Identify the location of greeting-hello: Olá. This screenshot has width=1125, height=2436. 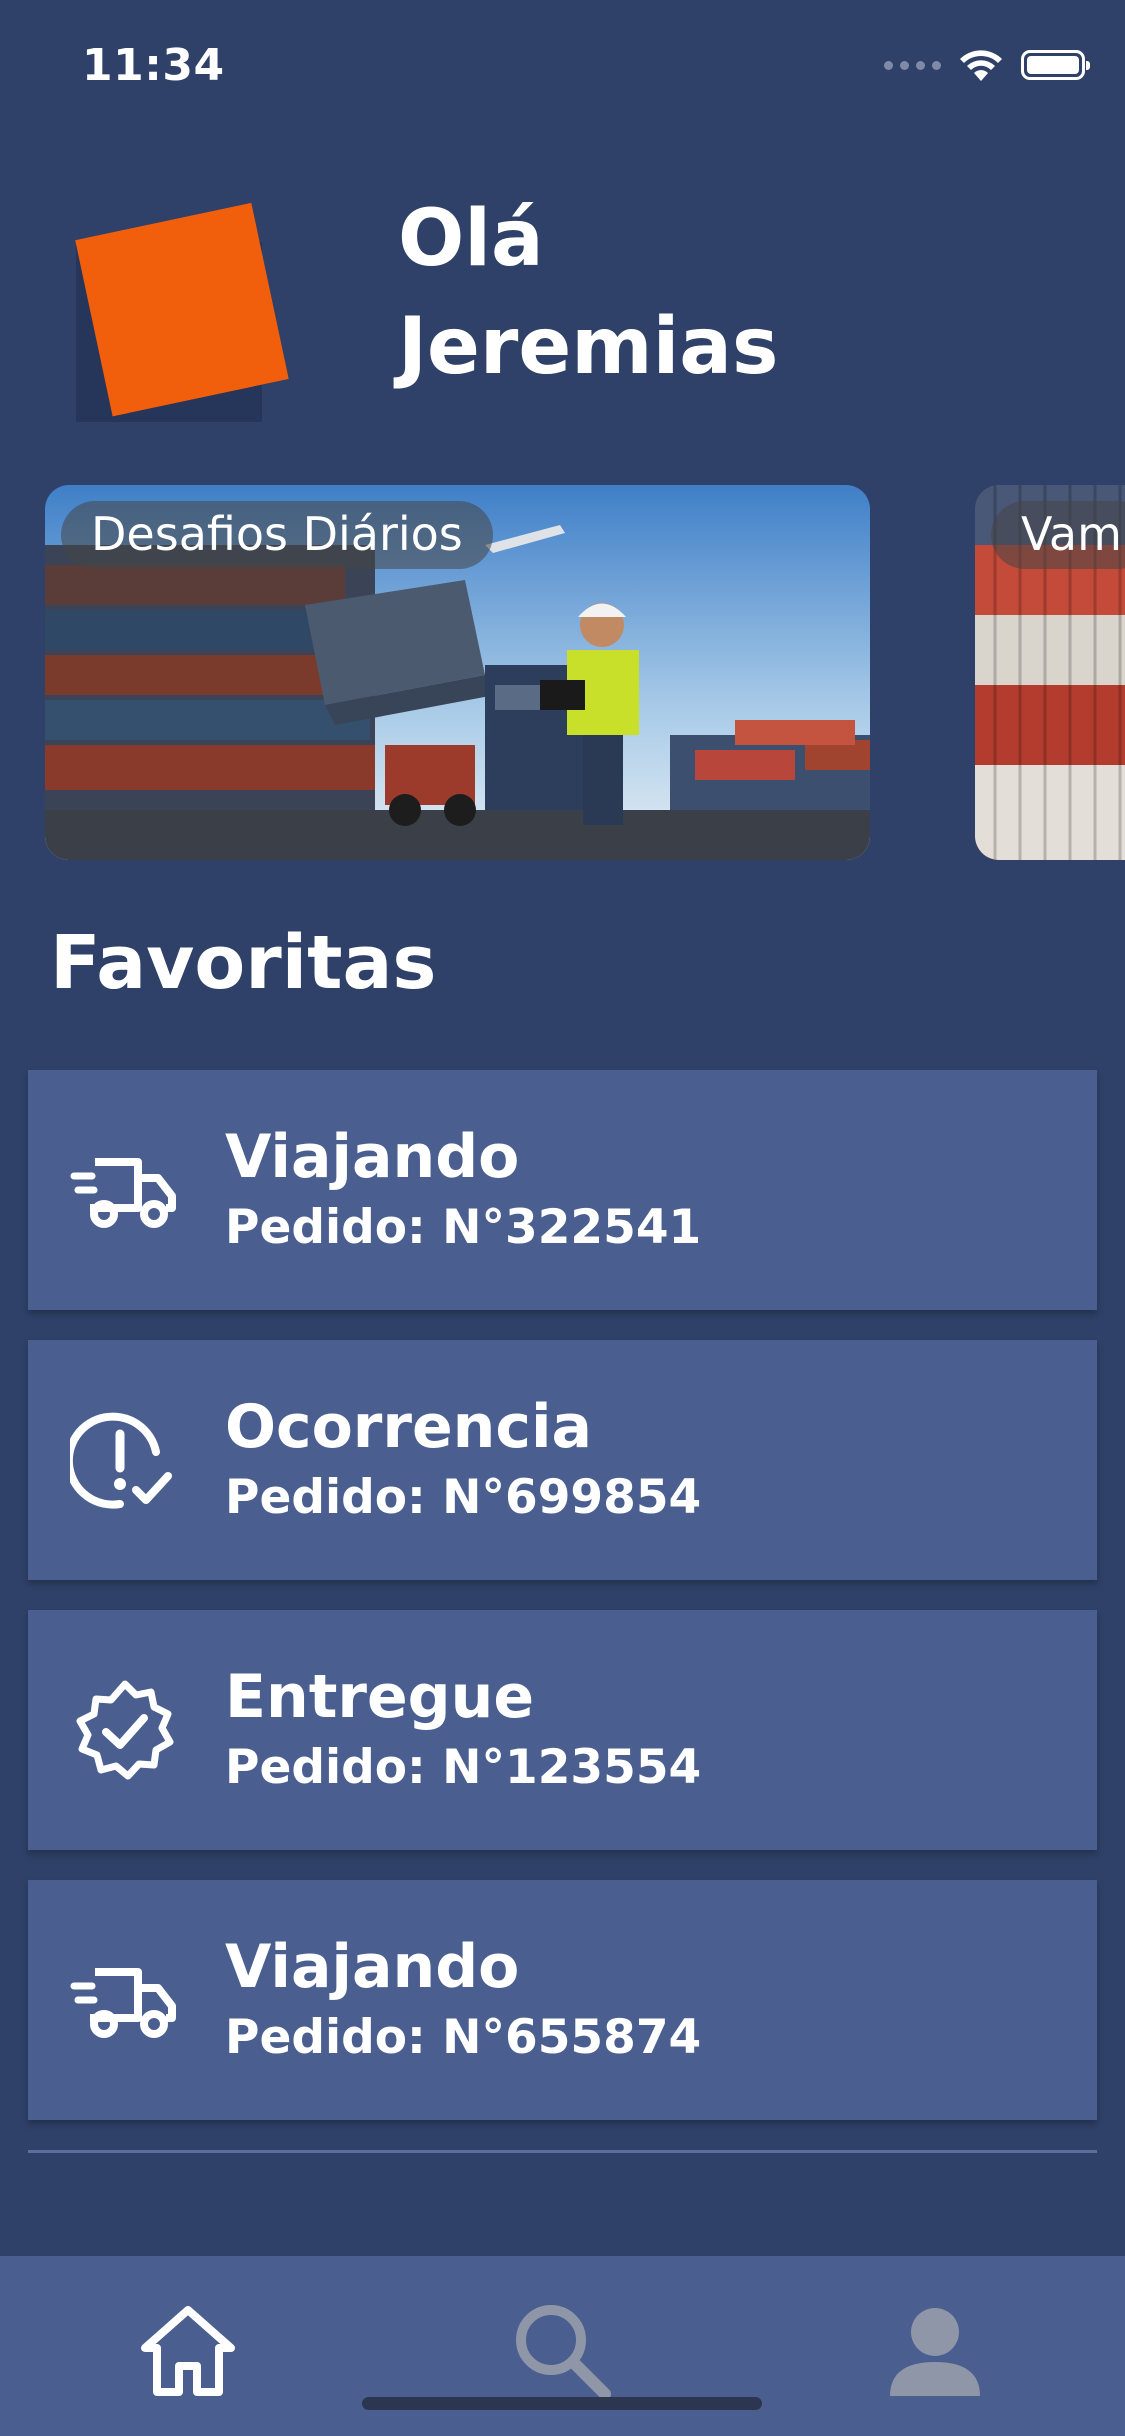
(471, 239).